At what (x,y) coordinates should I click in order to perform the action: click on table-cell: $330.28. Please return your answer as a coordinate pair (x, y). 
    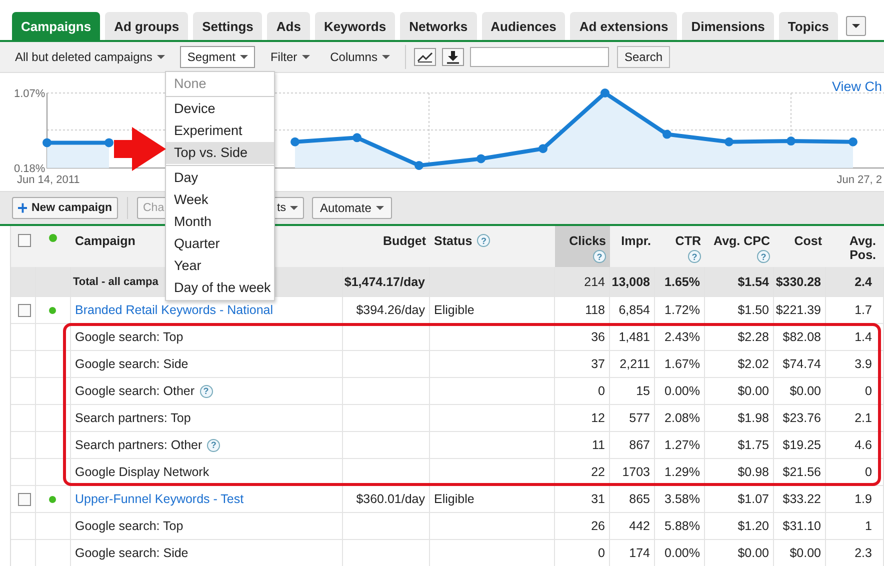
    Looking at the image, I should click on (798, 281).